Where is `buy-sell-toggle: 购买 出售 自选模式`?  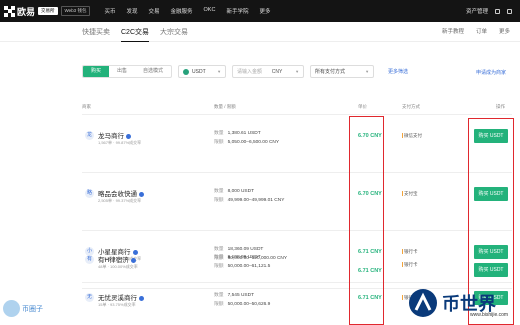
buy-sell-toggle: 购买 出售 自选模式 is located at coordinates (127, 71).